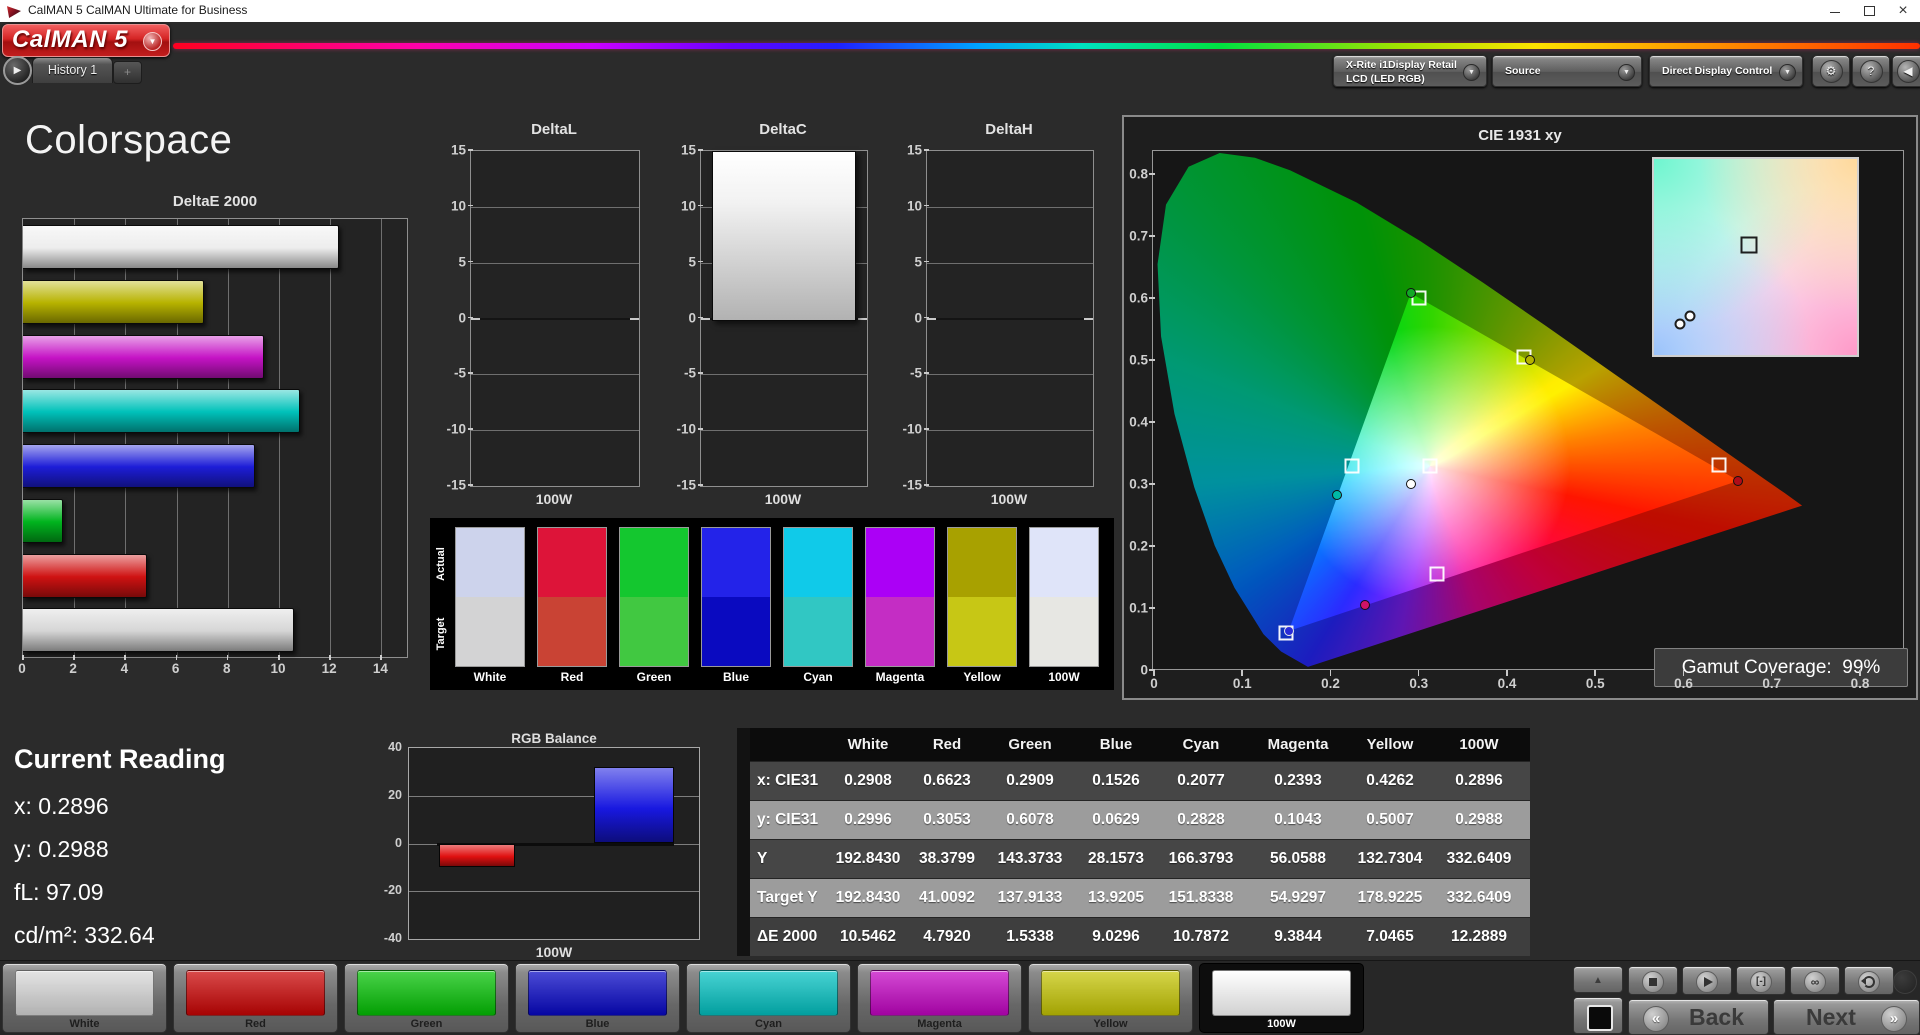  What do you see at coordinates (1437, 574) in the screenshot?
I see `cie-target-magenta` at bounding box center [1437, 574].